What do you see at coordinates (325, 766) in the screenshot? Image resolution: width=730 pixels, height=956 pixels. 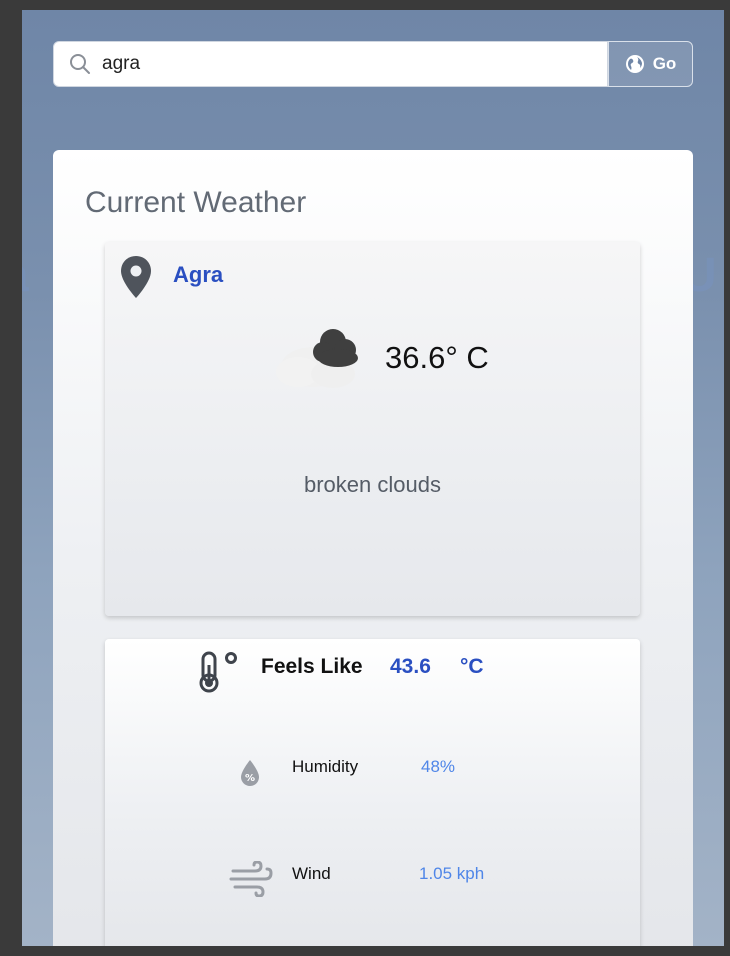 I see `humidity-label: Humidity` at bounding box center [325, 766].